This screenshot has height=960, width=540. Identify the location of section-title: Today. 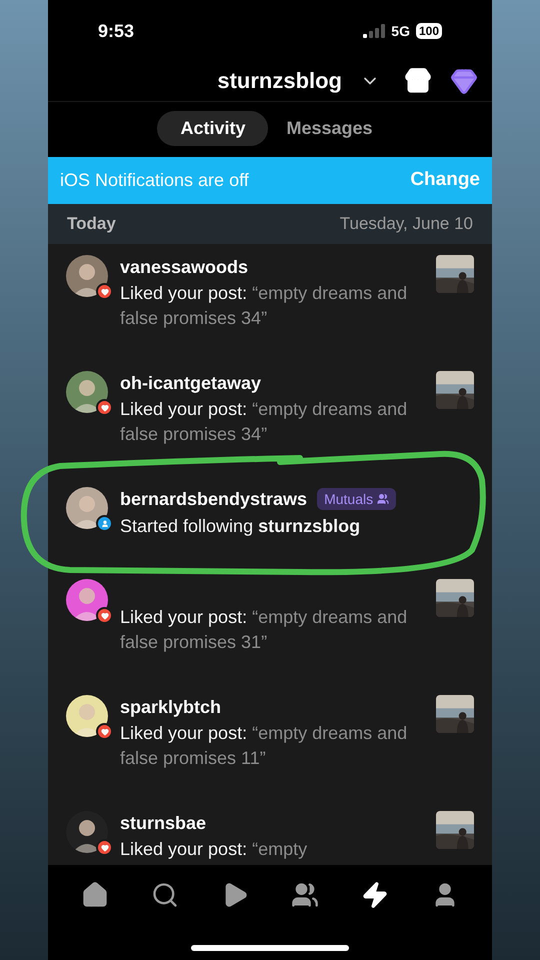
(91, 224).